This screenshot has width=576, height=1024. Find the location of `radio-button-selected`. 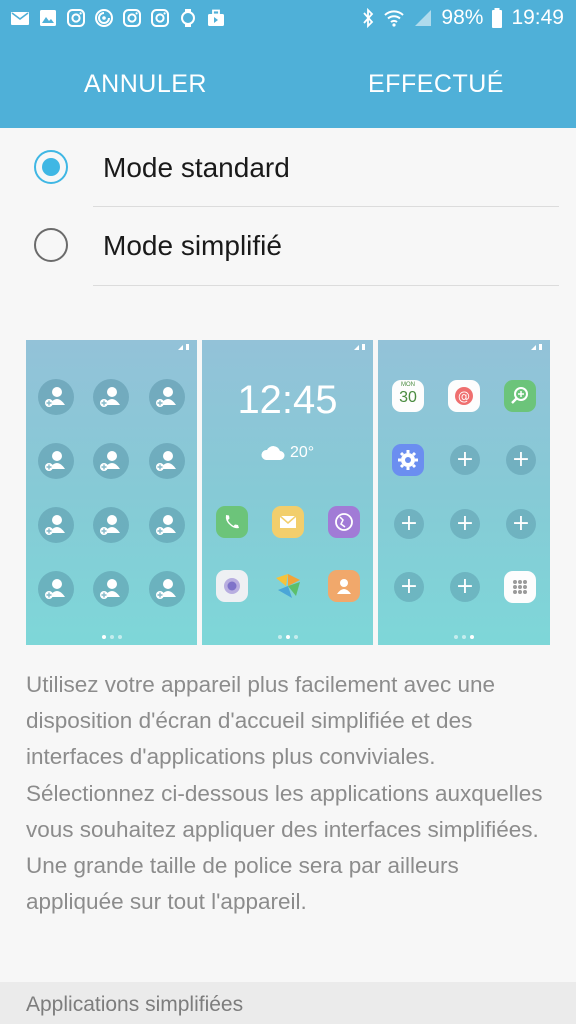

radio-button-selected is located at coordinates (51, 167).